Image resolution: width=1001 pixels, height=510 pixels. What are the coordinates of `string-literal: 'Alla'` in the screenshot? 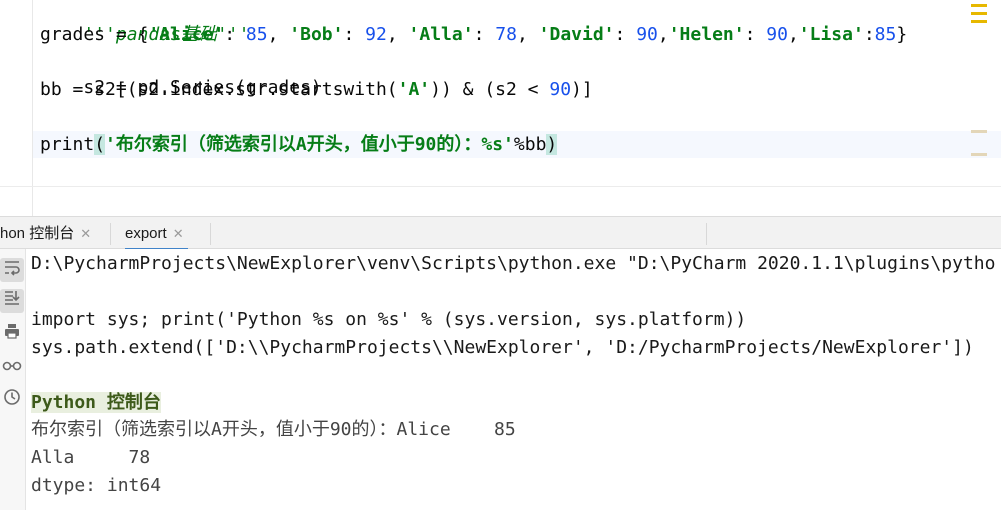 It's located at (441, 34).